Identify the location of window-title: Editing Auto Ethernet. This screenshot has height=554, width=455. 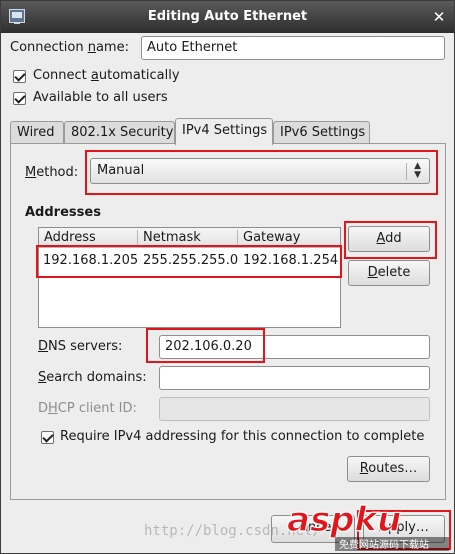
(227, 16).